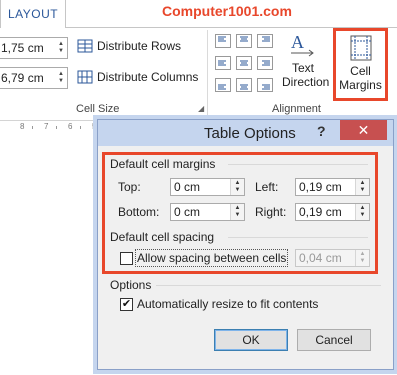  I want to click on align-bottom-center-icon, so click(244, 85).